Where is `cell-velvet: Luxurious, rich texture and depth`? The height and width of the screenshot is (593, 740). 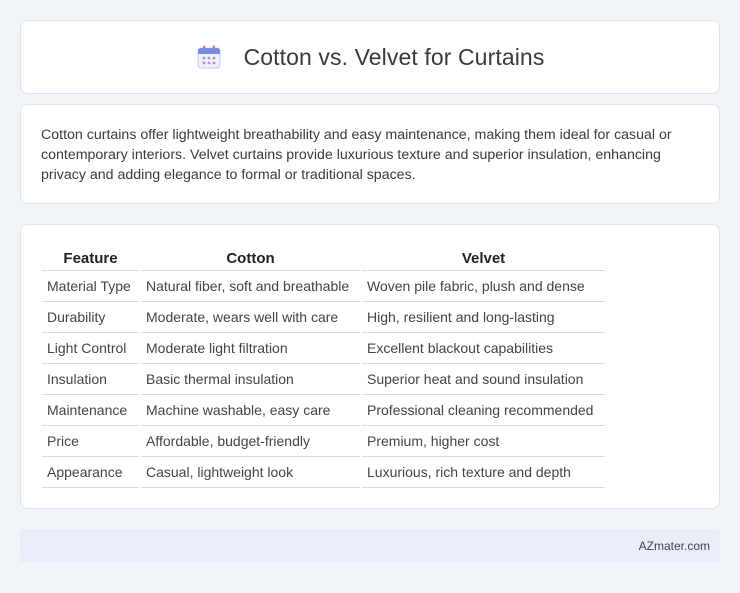
cell-velvet: Luxurious, rich texture and depth is located at coordinates (483, 472).